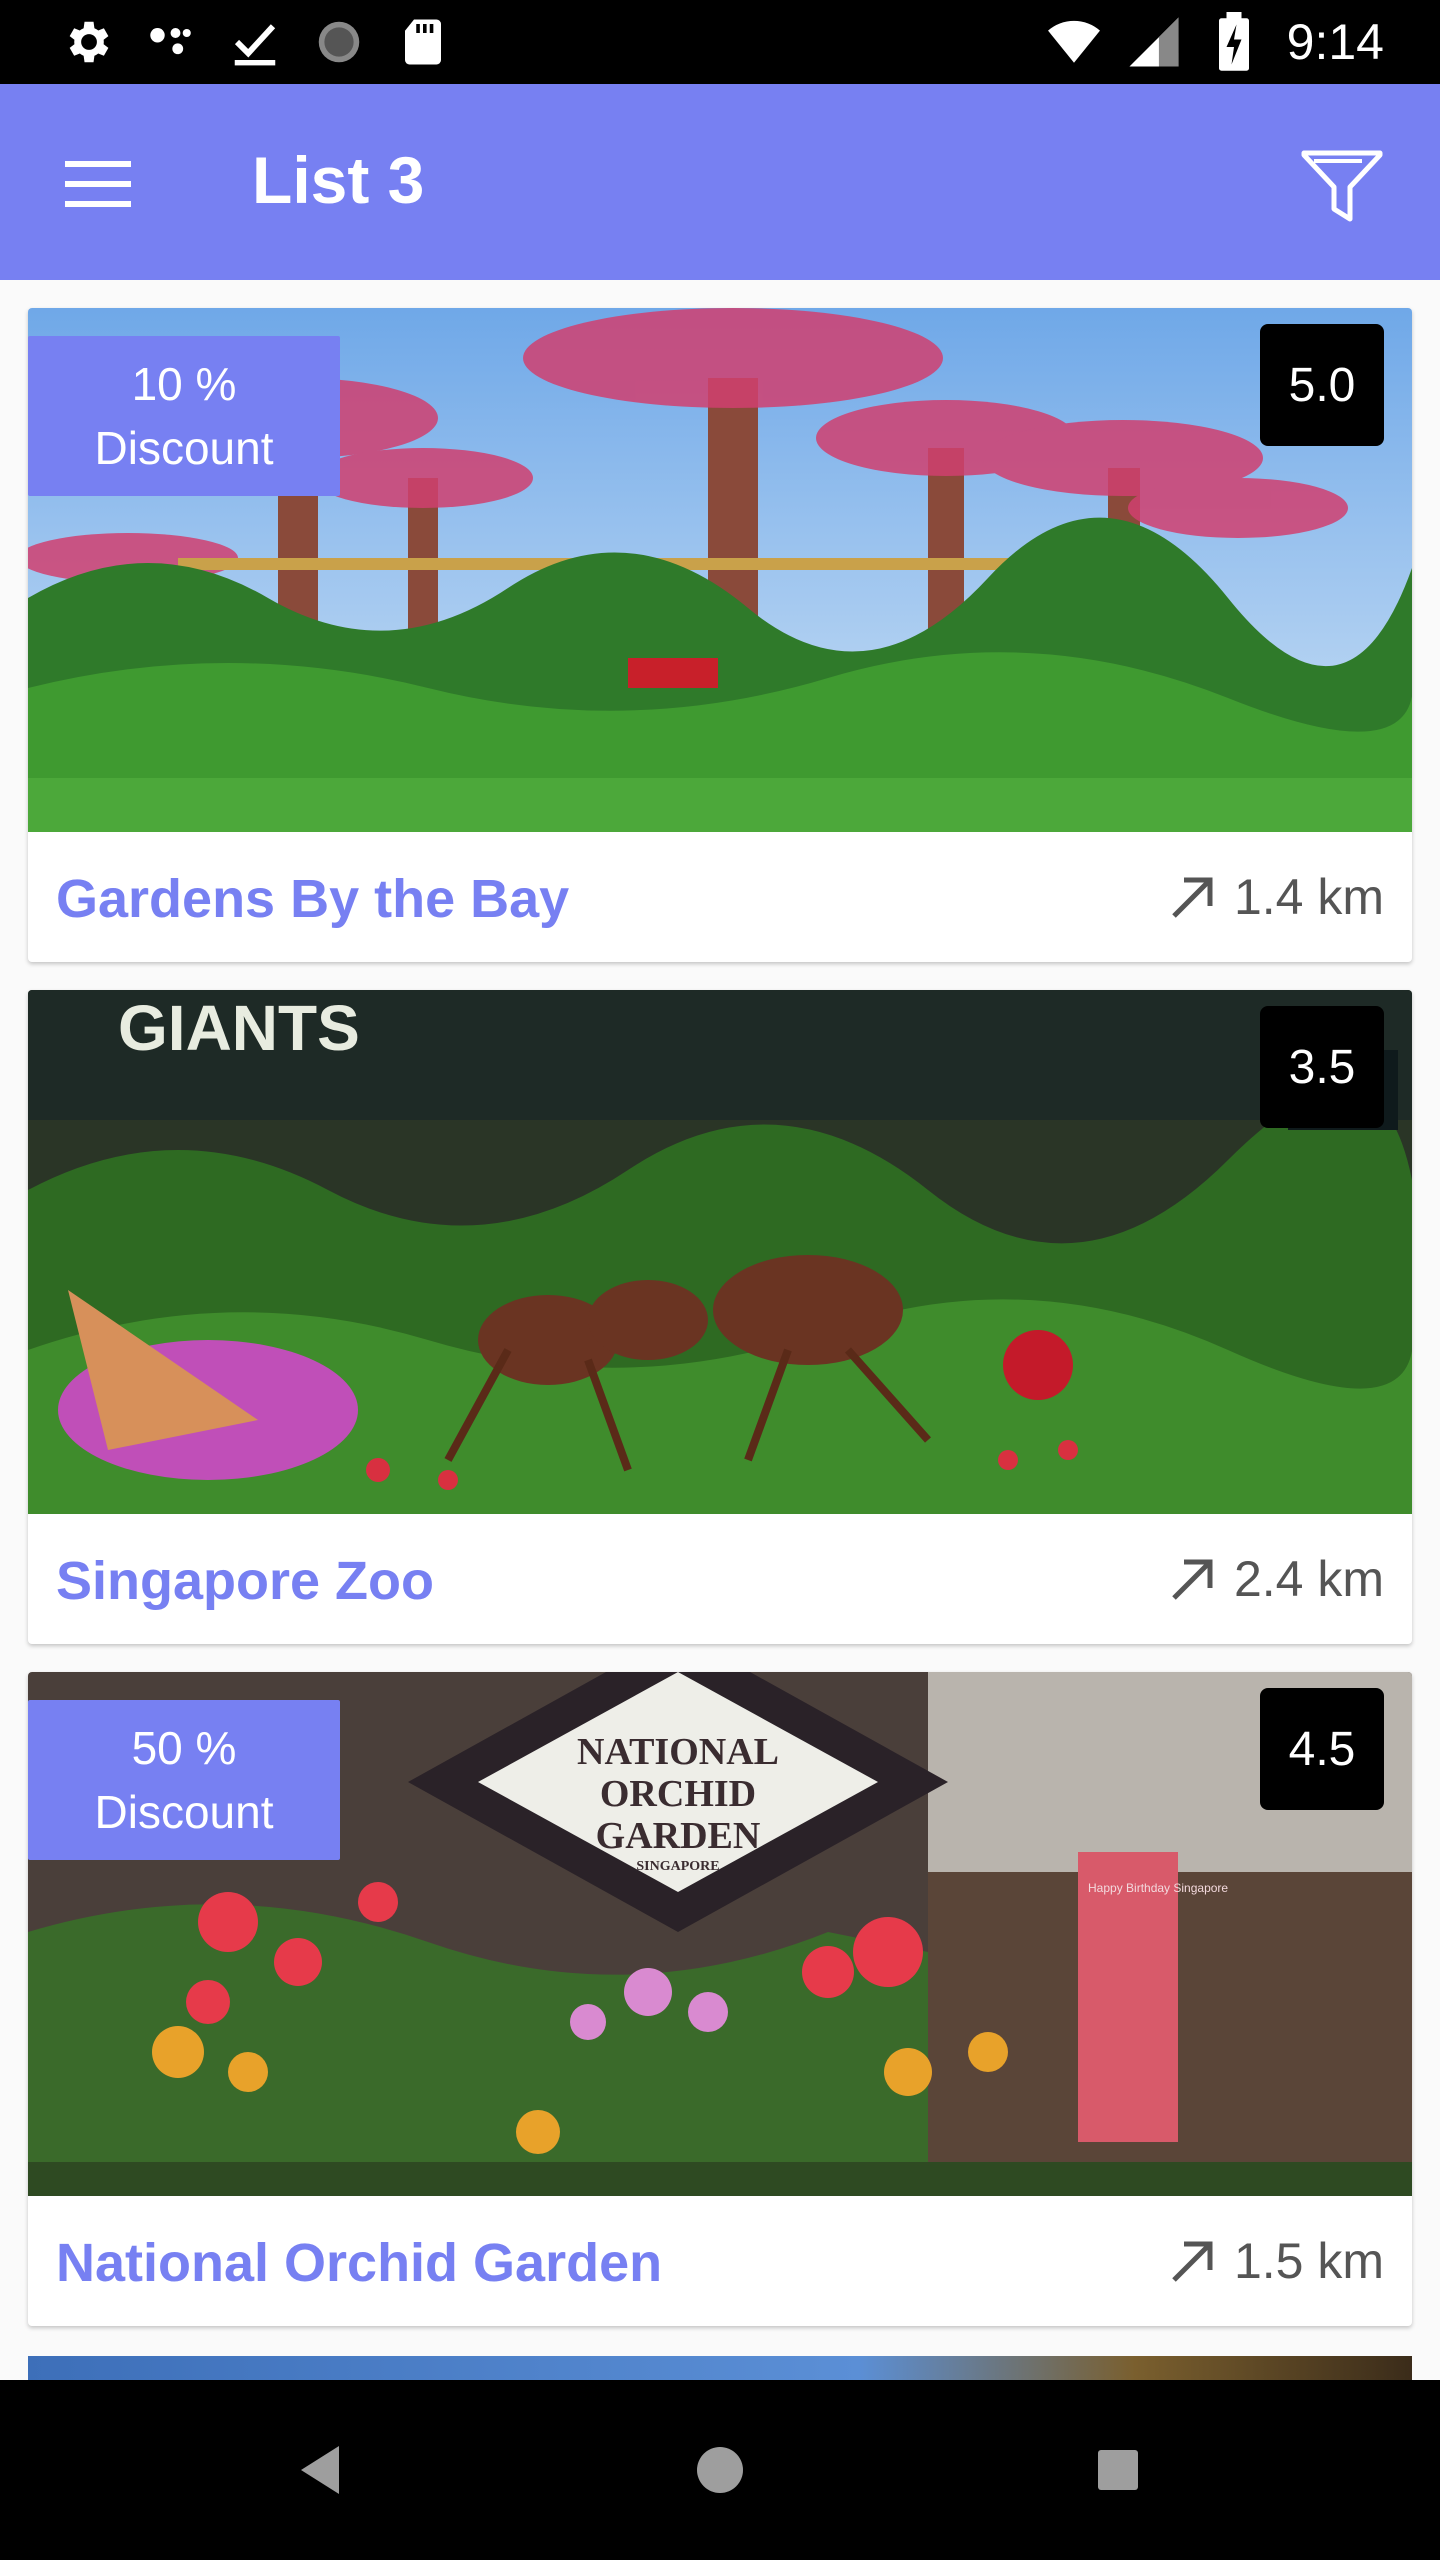 The height and width of the screenshot is (2560, 1440). Describe the element at coordinates (87, 42) in the screenshot. I see `settings-icon` at that location.